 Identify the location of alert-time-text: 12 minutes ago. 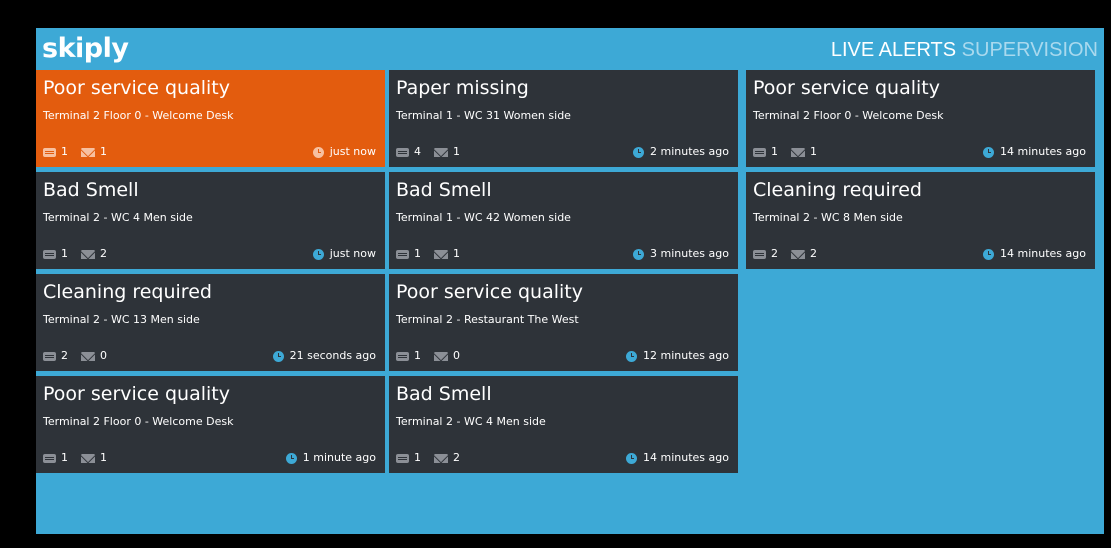
(686, 355).